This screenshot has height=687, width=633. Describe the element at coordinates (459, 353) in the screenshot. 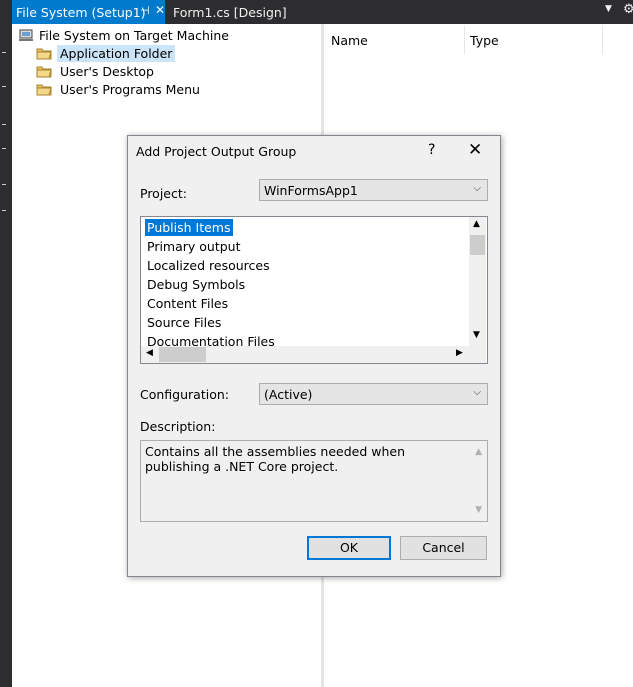

I see `scroll-right-icon: ▶` at that location.